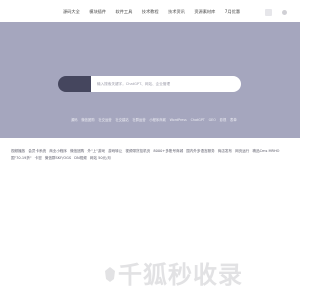 Image resolution: width=320 pixels, height=300 pixels. What do you see at coordinates (198, 120) in the screenshot?
I see `tag-item: ChatGPT` at bounding box center [198, 120].